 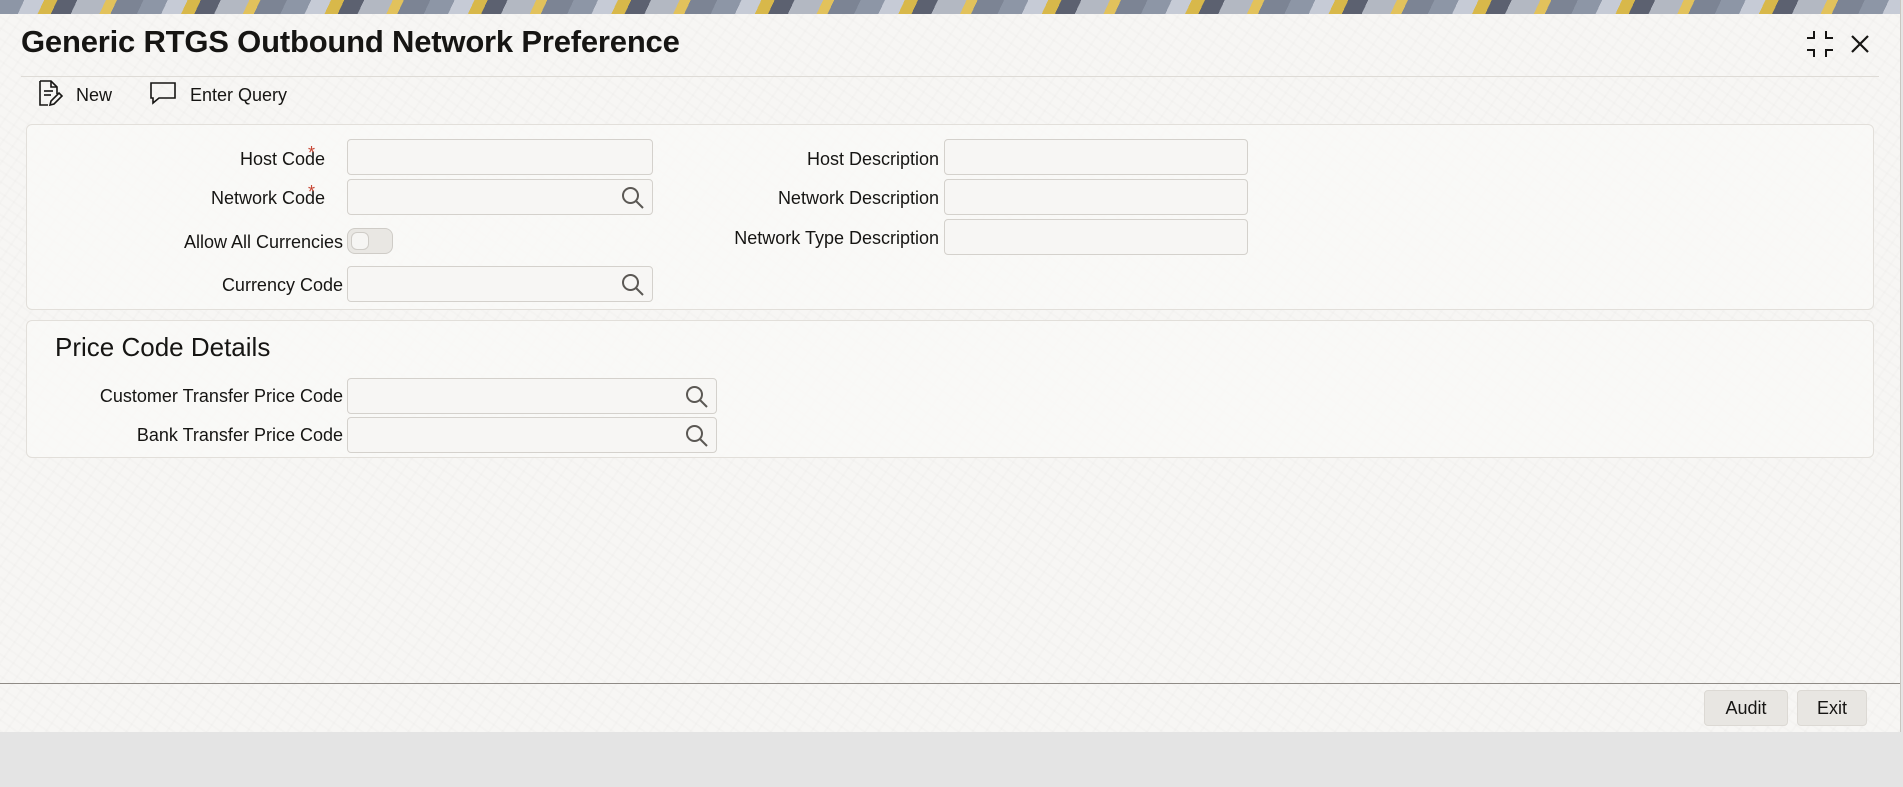 What do you see at coordinates (55, 95) in the screenshot?
I see `new-document-icon` at bounding box center [55, 95].